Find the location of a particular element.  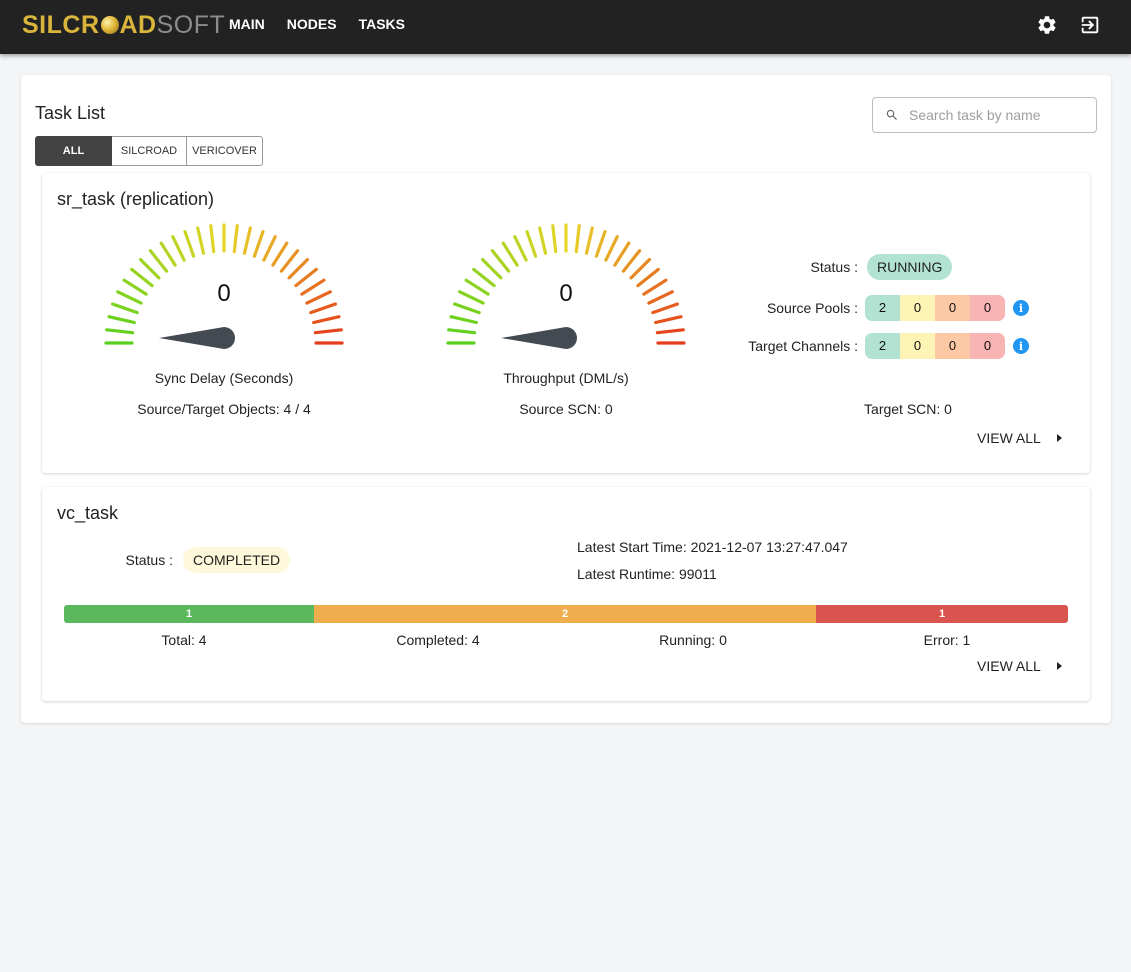

latest-runtime: Latest Runtime: 99011 is located at coordinates (647, 574).